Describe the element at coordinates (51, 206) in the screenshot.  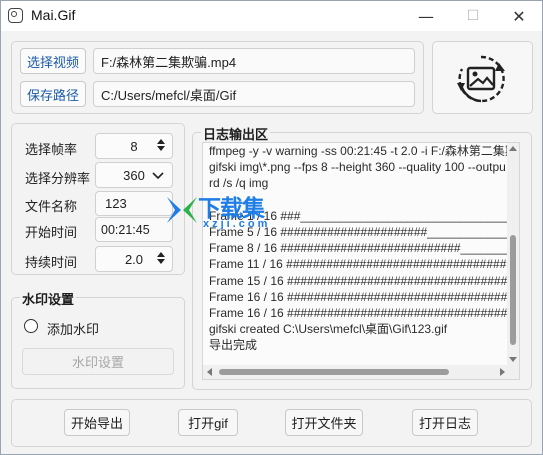
I see `filename-label: 文件名称` at that location.